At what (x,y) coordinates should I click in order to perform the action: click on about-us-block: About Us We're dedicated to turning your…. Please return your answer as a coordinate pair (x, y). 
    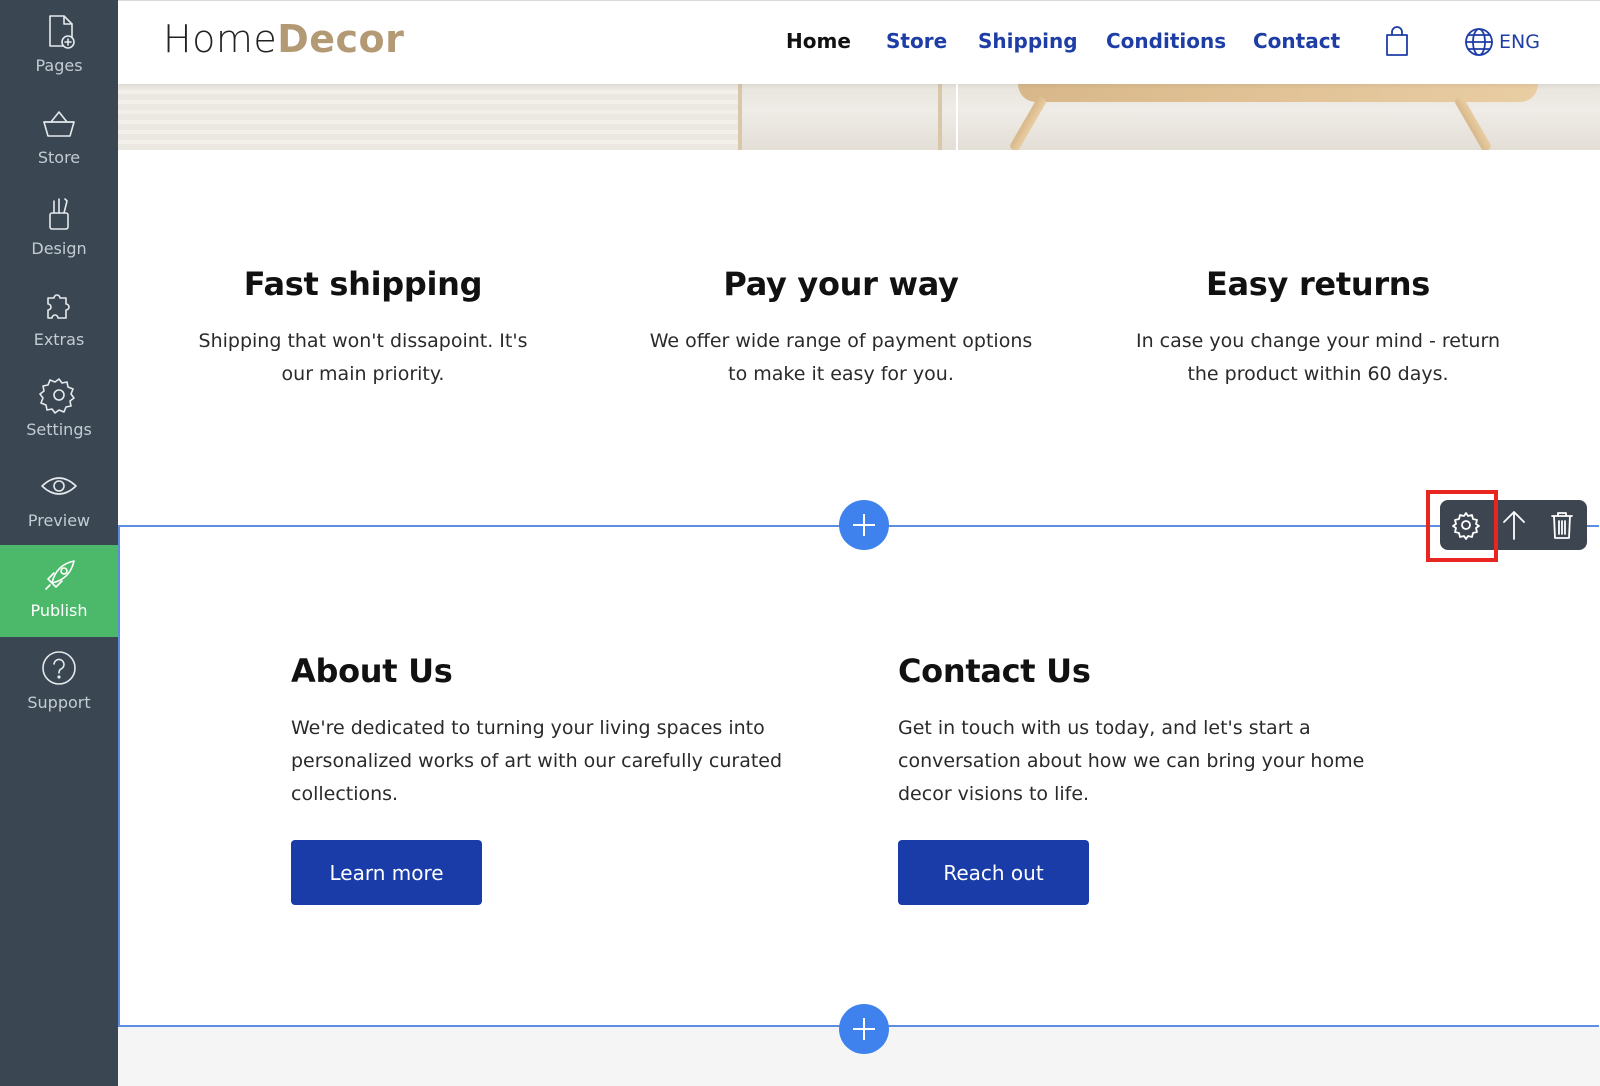
    Looking at the image, I should click on (551, 731).